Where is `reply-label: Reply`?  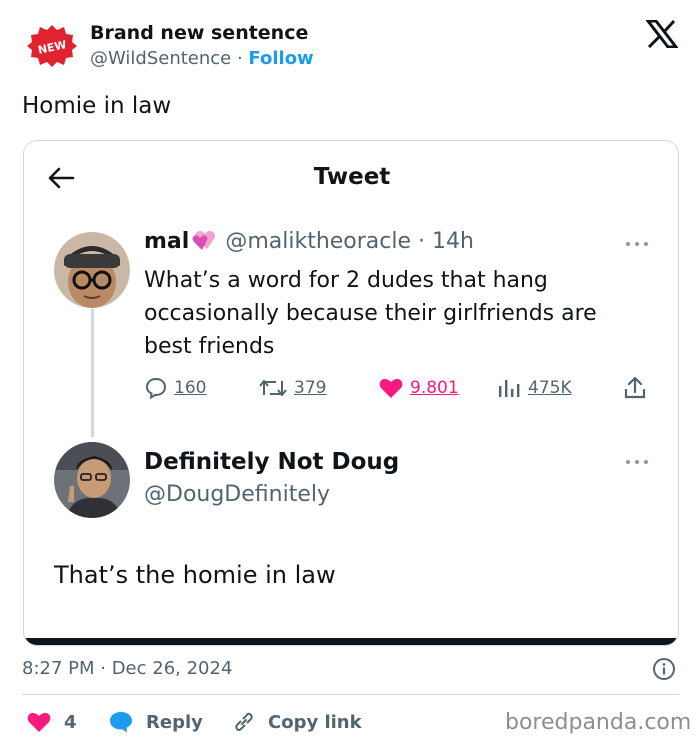 reply-label: Reply is located at coordinates (174, 722).